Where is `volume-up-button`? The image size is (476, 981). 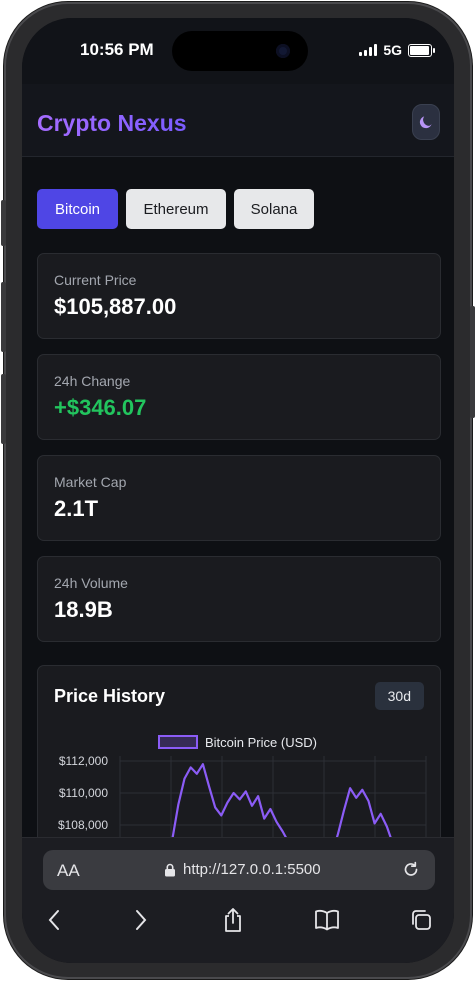 volume-up-button is located at coordinates (3, 317).